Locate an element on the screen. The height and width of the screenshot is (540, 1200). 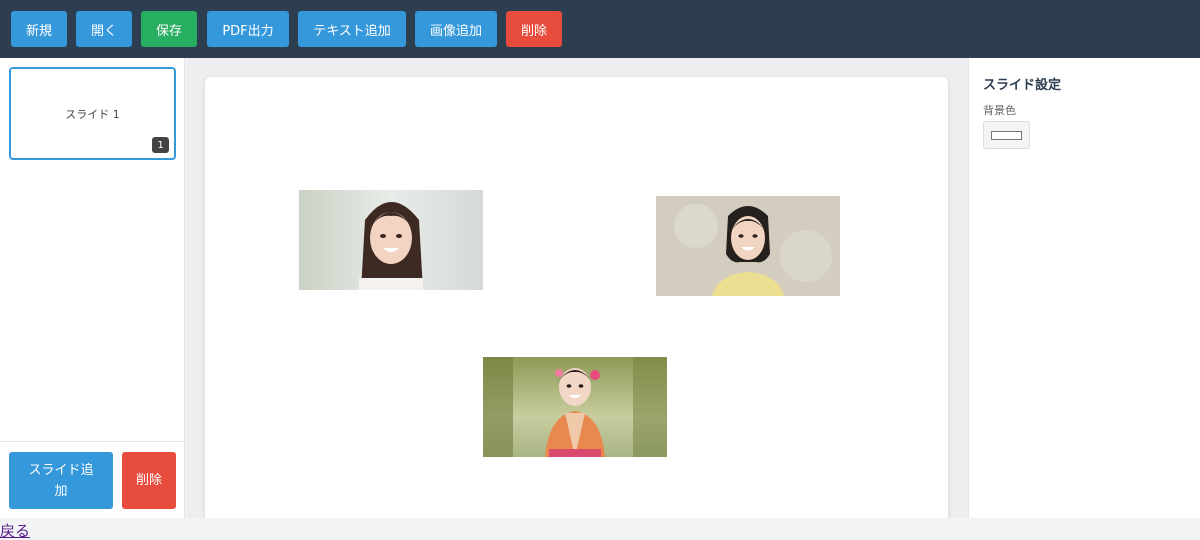
toolbar: 新規 開く 保存 PDF出力 テキスト追加 画像追加 削除 is located at coordinates (600, 29).